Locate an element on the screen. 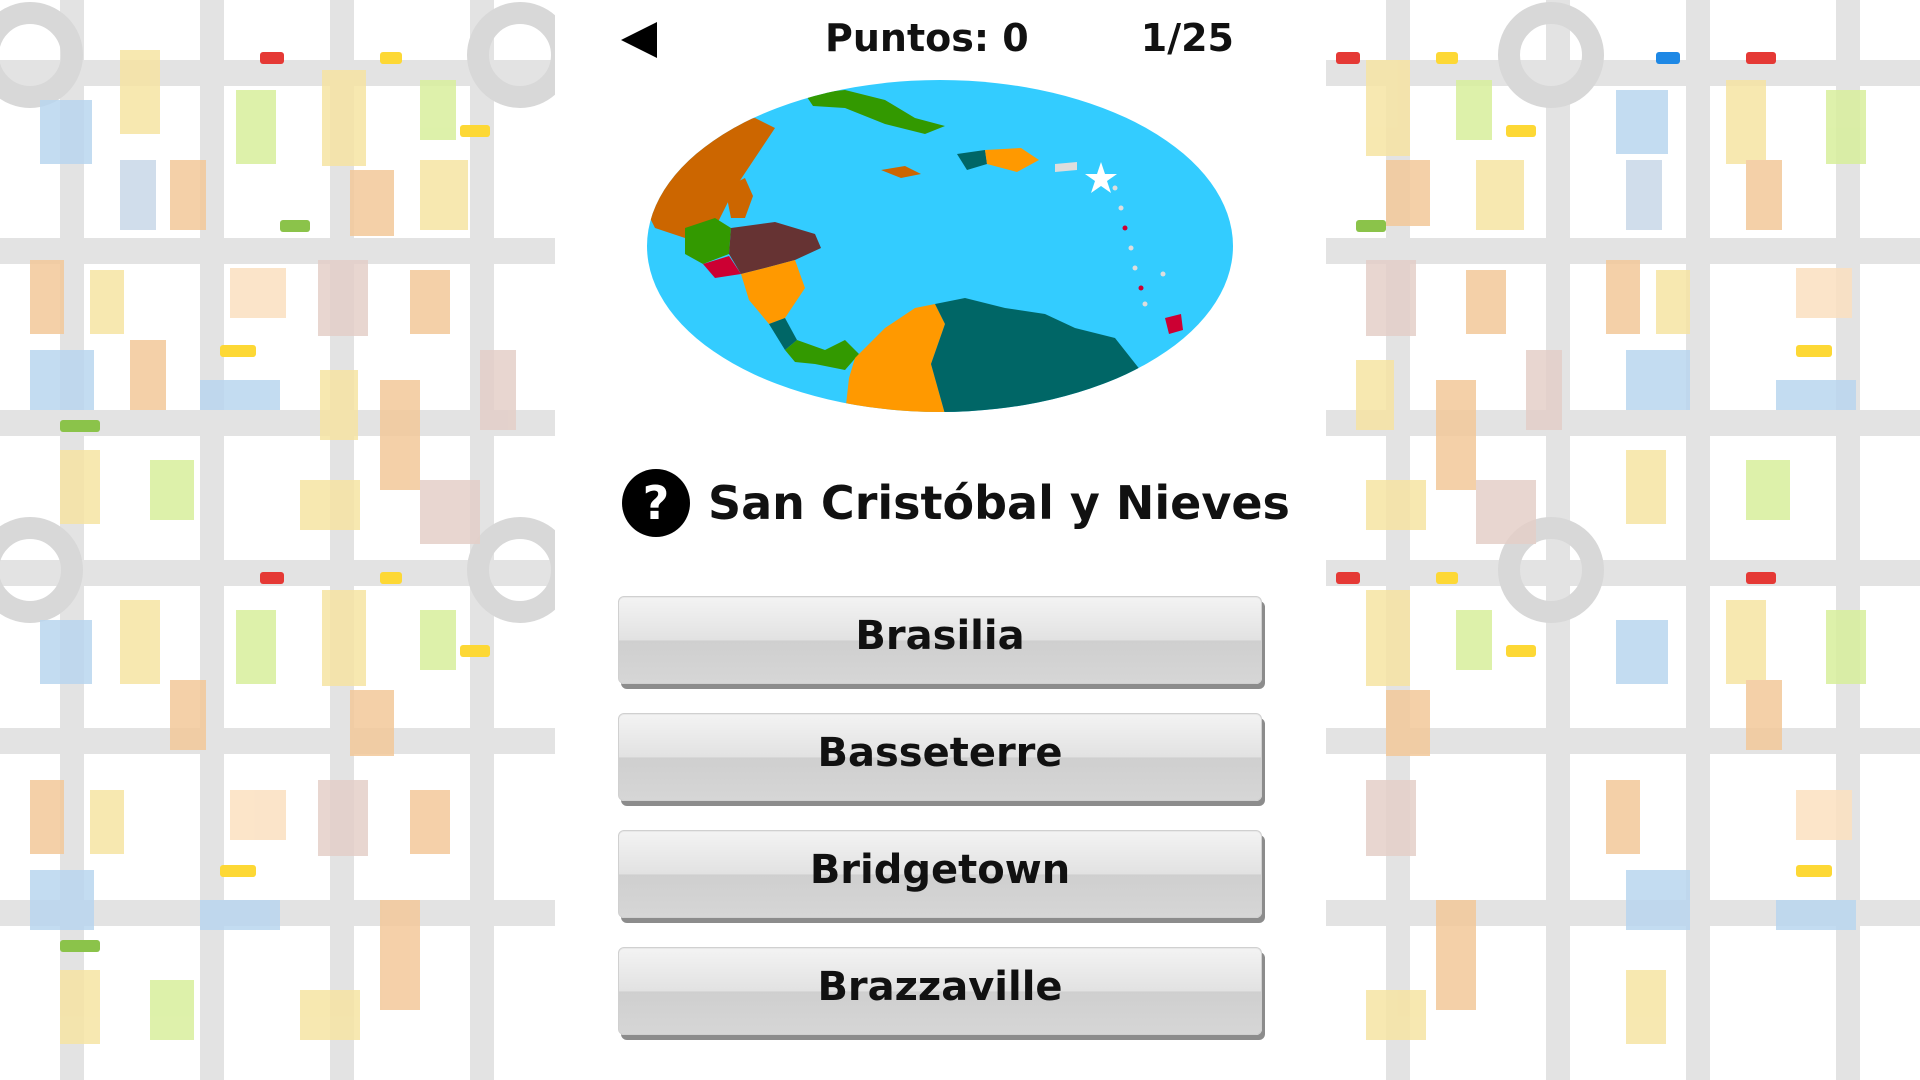 The image size is (1920, 1080). answer-button-3: Bridgetown is located at coordinates (940, 874).